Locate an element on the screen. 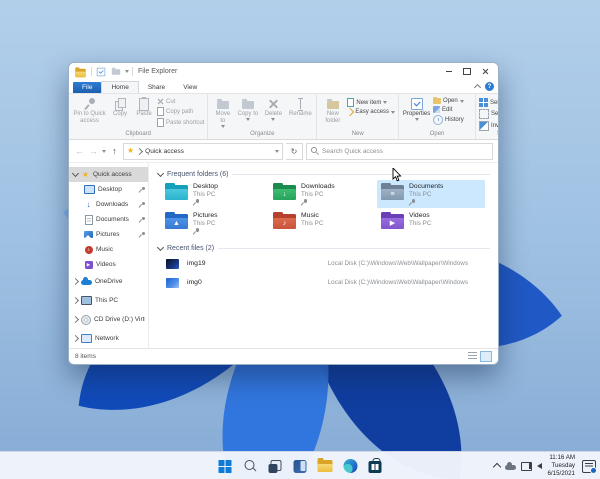 This screenshot has height=479, width=600. breadcrumb: ★ Quick access is located at coordinates (203, 151).